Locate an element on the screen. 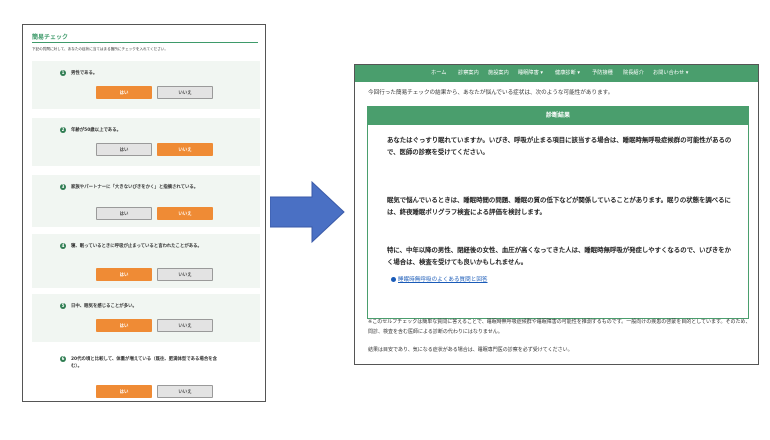  question-number: 1 is located at coordinates (63, 73).